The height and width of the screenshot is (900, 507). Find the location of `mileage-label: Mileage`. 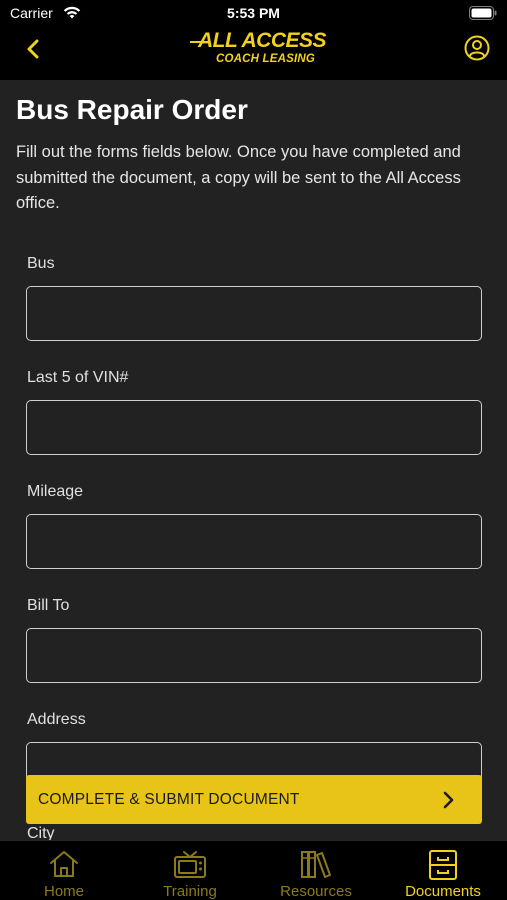

mileage-label: Mileage is located at coordinates (55, 491).